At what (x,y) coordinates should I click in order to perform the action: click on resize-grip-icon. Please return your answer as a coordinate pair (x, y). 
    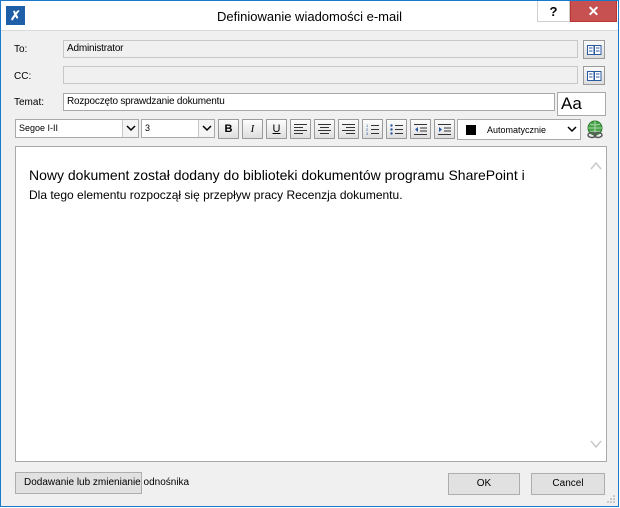
    Looking at the image, I should click on (611, 499).